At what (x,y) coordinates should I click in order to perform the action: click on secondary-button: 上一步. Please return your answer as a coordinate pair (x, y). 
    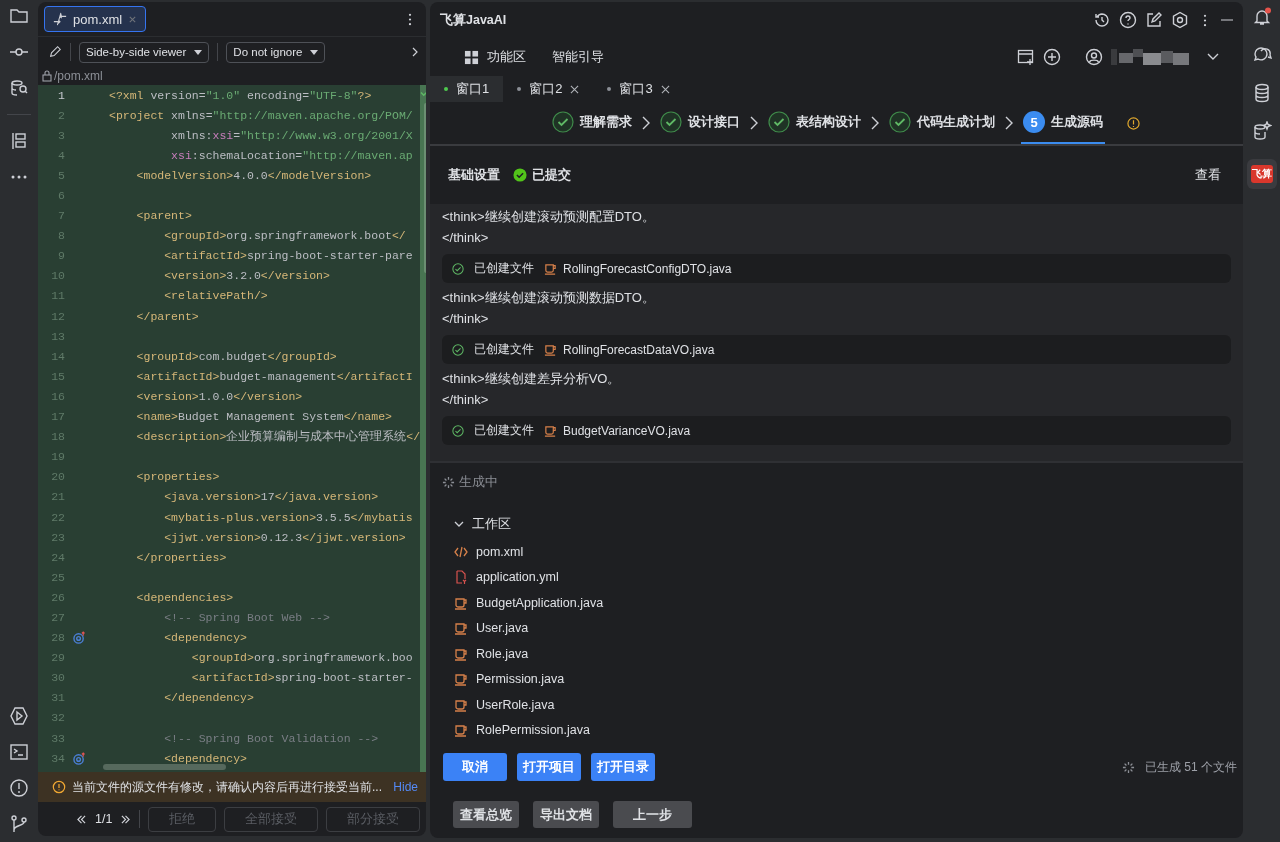
    Looking at the image, I should click on (652, 814).